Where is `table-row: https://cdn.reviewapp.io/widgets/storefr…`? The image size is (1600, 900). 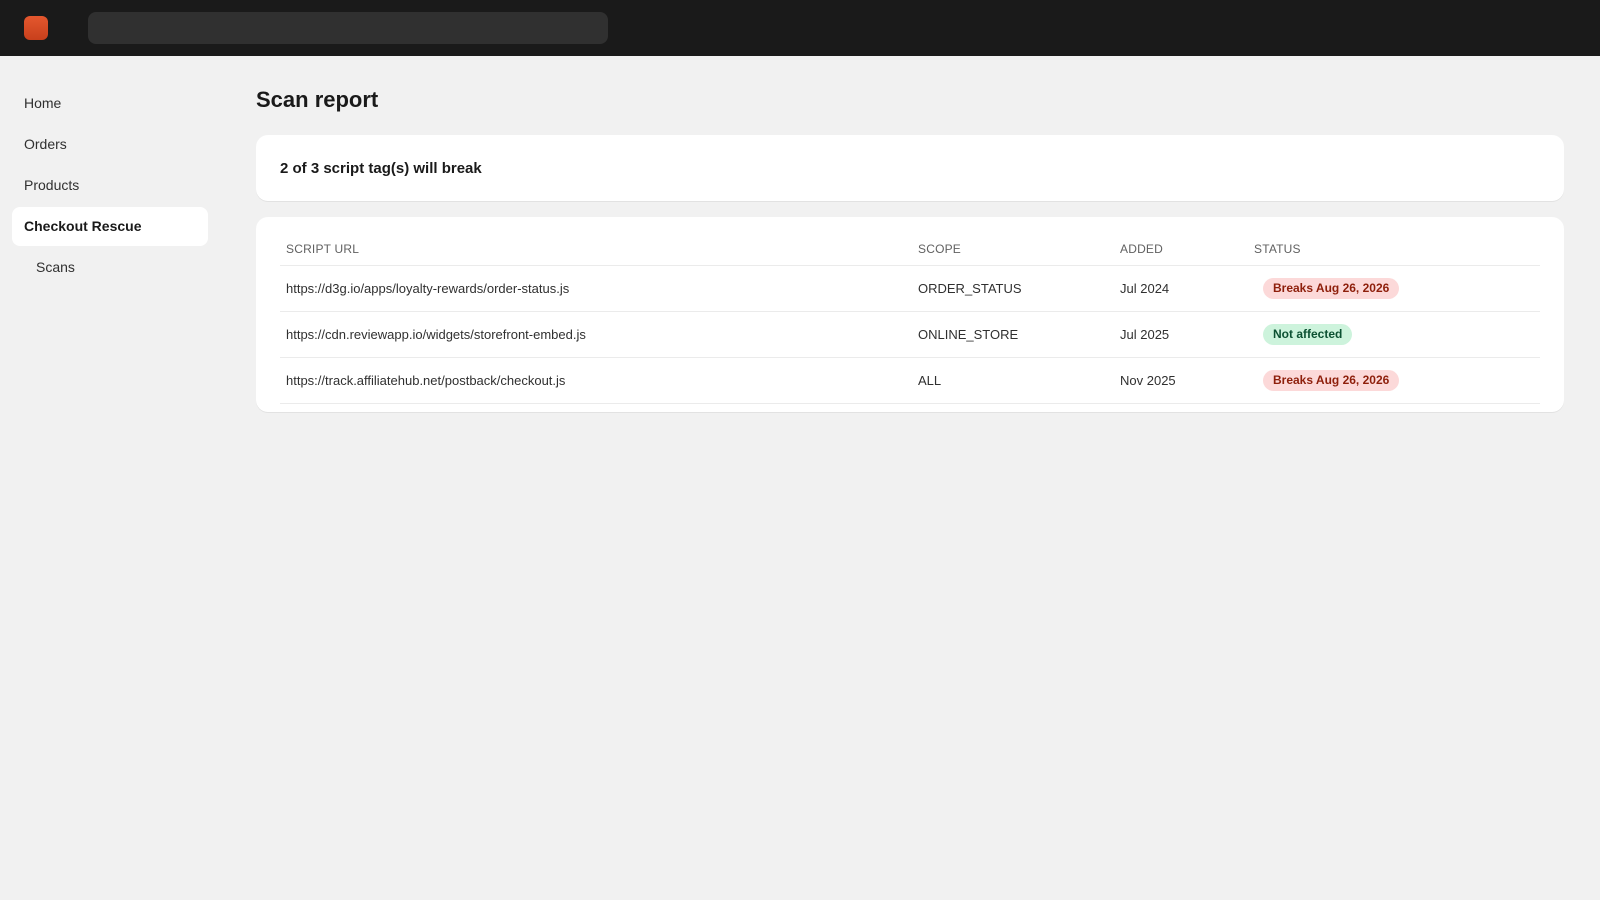
table-row: https://cdn.reviewapp.io/widgets/storefr… is located at coordinates (910, 334).